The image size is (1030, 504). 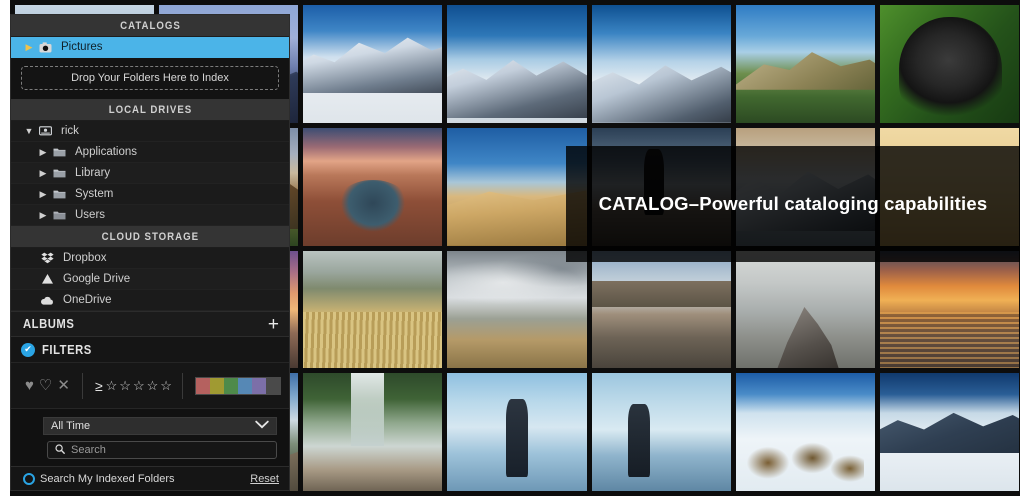 What do you see at coordinates (373, 309) in the screenshot?
I see `photo-birds-over-grass` at bounding box center [373, 309].